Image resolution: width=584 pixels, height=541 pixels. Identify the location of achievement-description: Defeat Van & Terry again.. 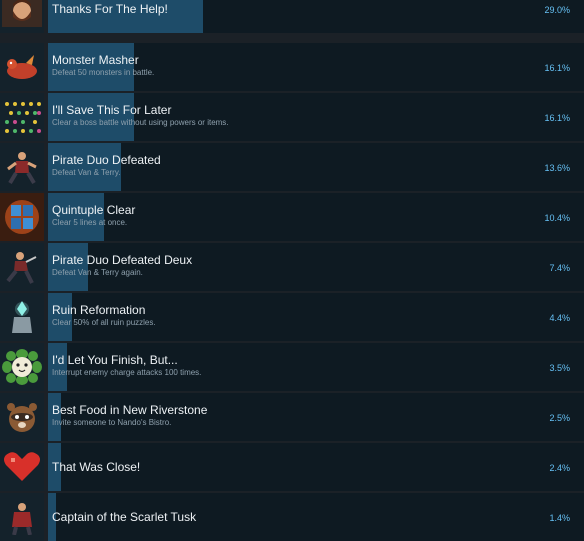
(97, 272).